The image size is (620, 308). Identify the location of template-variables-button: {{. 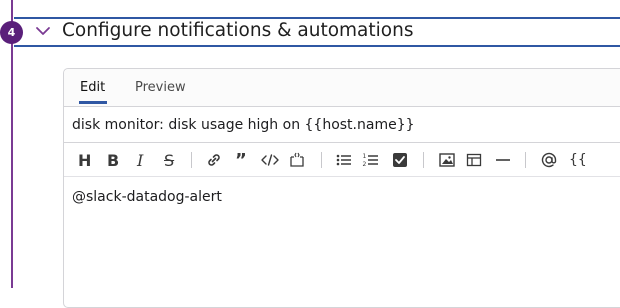
(578, 160).